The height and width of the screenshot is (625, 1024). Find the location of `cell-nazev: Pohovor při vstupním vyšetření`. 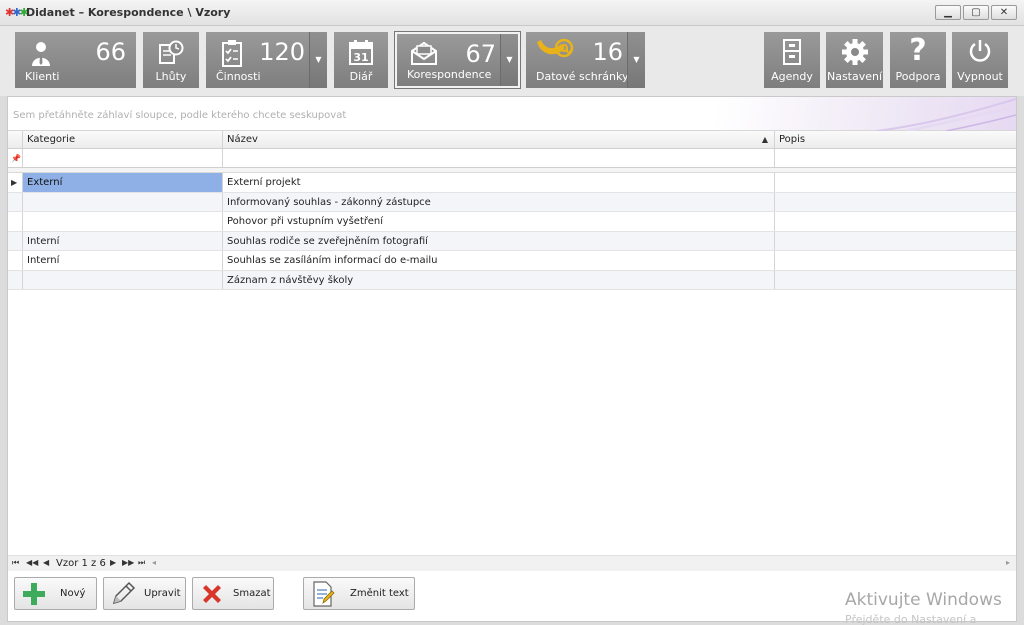

cell-nazev: Pohovor při vstupním vyšetření is located at coordinates (499, 221).